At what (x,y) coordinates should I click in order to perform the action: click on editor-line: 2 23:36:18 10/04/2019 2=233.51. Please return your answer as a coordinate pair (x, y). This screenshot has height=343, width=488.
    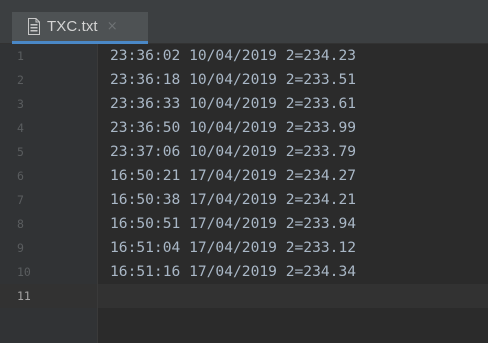
    Looking at the image, I should click on (244, 80).